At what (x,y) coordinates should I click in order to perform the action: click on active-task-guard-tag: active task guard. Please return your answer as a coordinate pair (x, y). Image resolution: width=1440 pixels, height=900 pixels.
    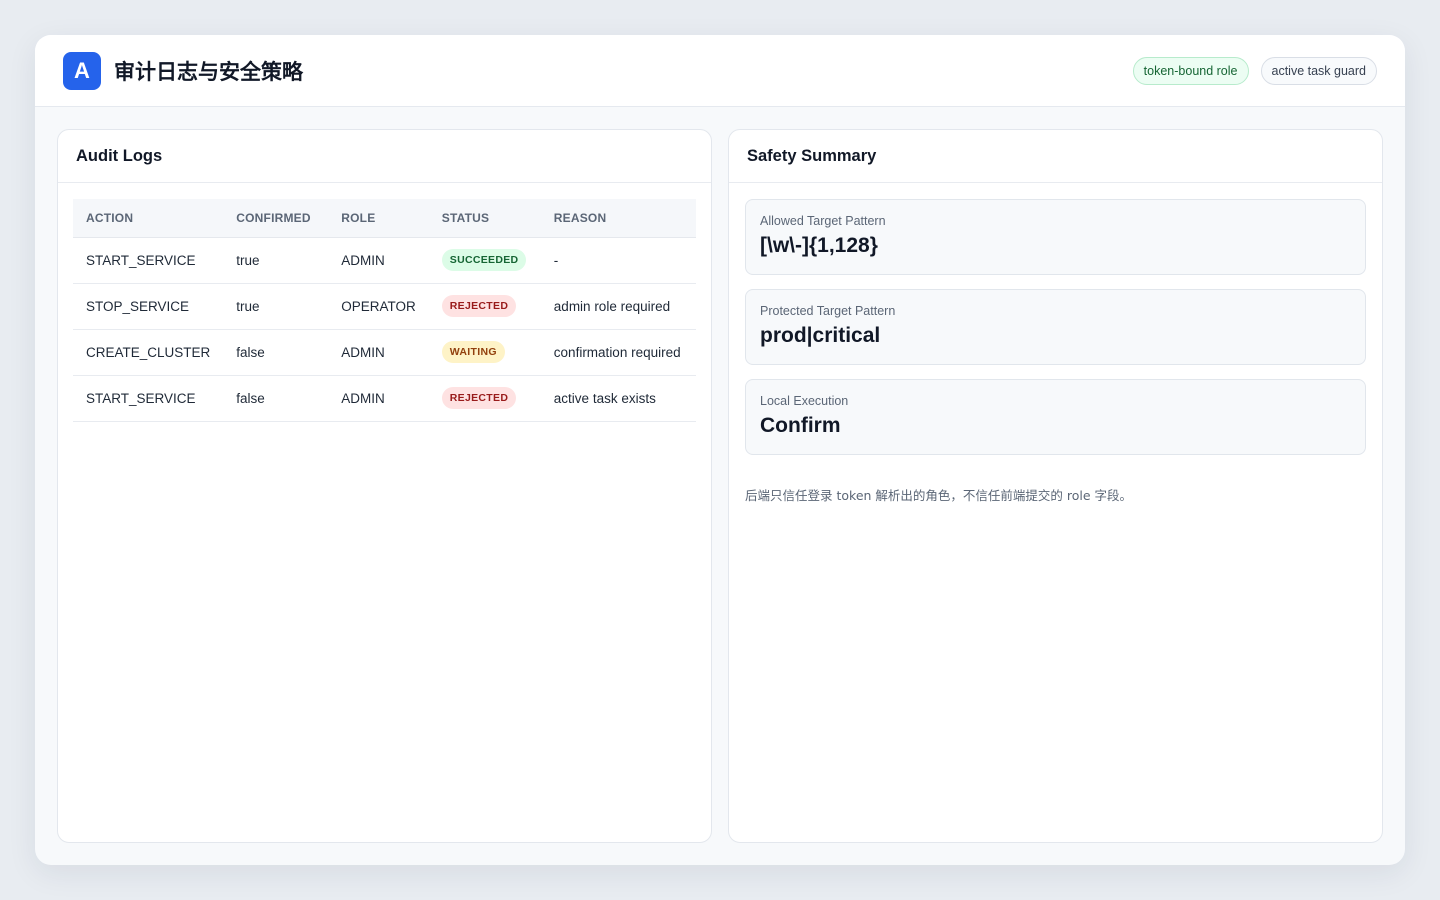
    Looking at the image, I should click on (1318, 70).